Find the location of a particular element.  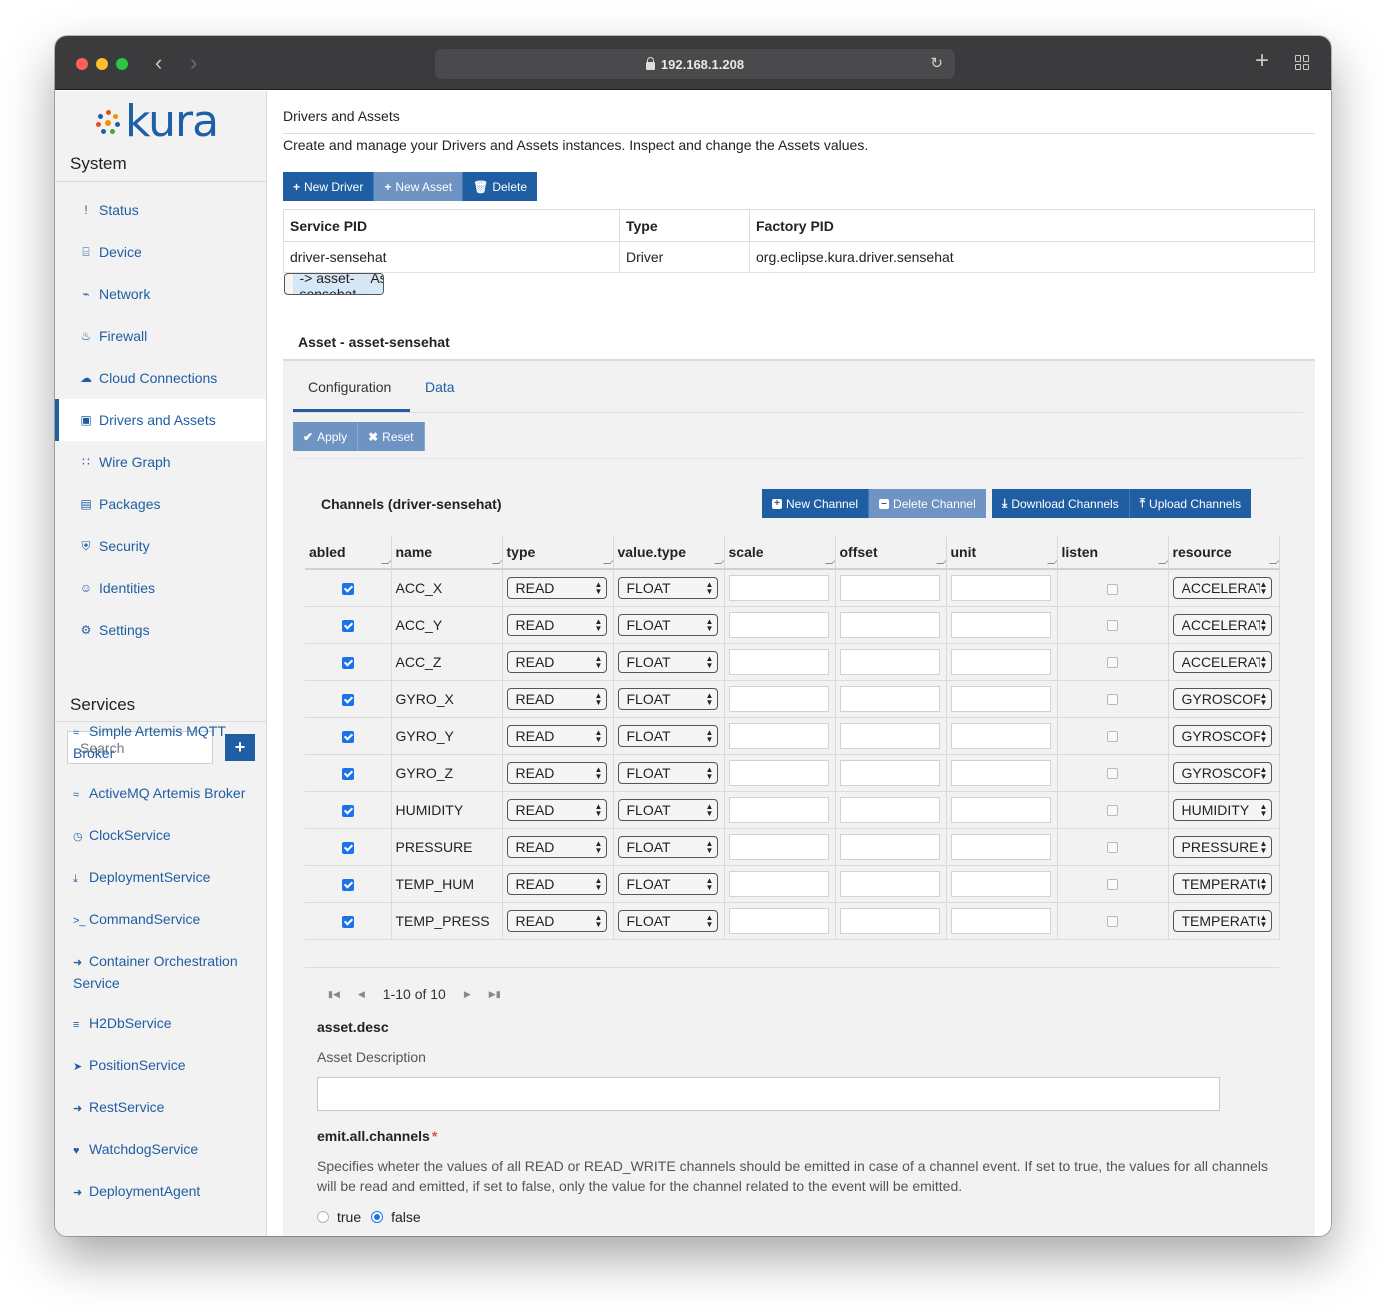

sidebar-item-wire-graph: ∷ Wire Graph is located at coordinates (160, 462).